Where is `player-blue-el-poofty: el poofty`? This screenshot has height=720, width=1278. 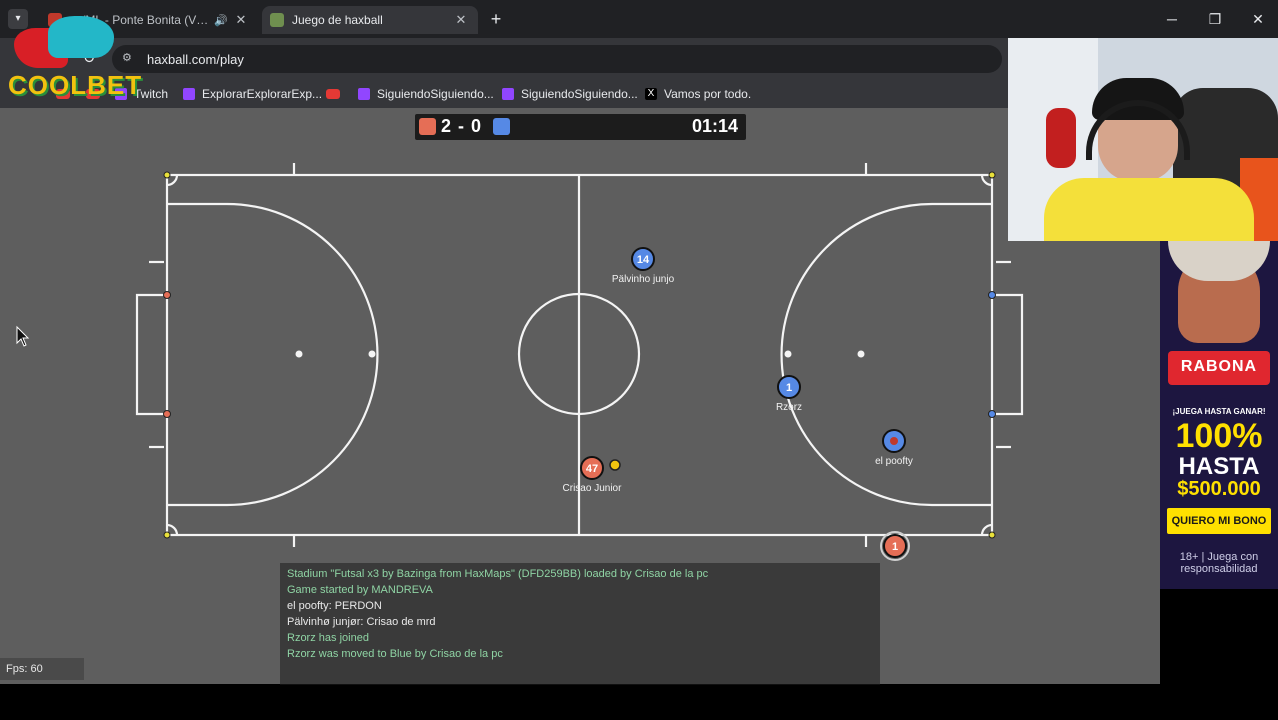
player-blue-el-poofty: el poofty is located at coordinates (894, 448).